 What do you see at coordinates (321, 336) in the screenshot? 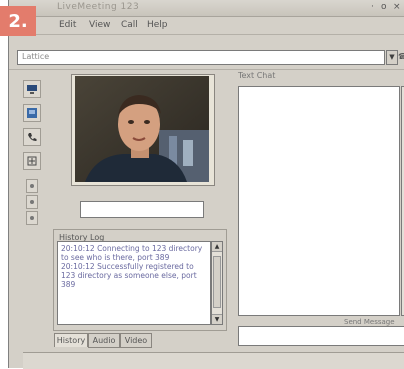
I see `message-input` at bounding box center [321, 336].